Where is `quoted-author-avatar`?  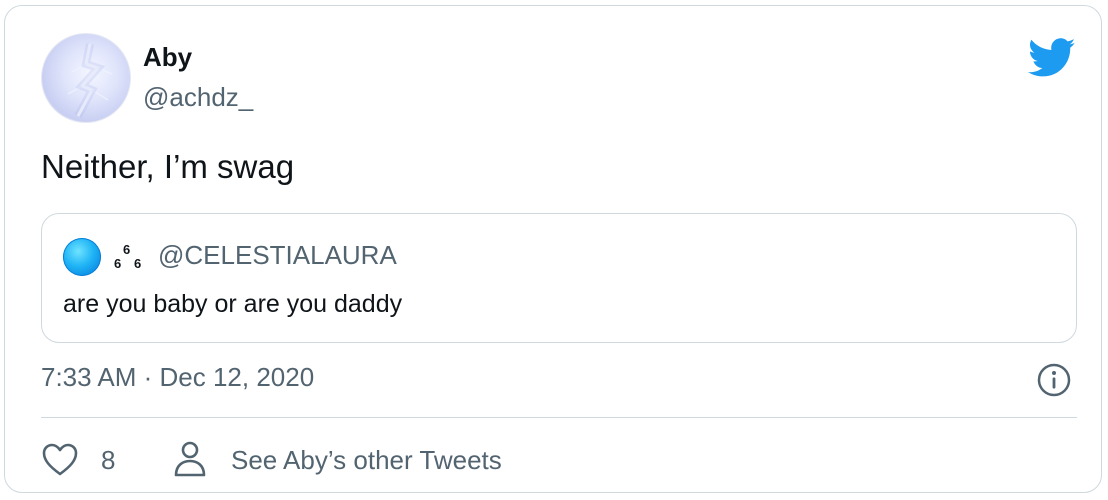 quoted-author-avatar is located at coordinates (82, 257).